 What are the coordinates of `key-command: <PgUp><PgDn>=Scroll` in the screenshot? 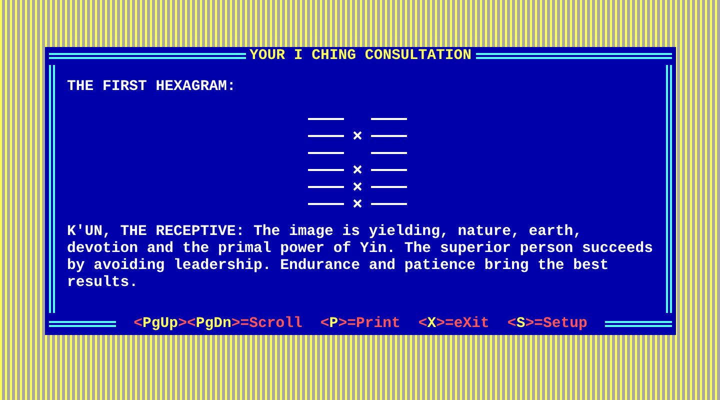 It's located at (218, 324).